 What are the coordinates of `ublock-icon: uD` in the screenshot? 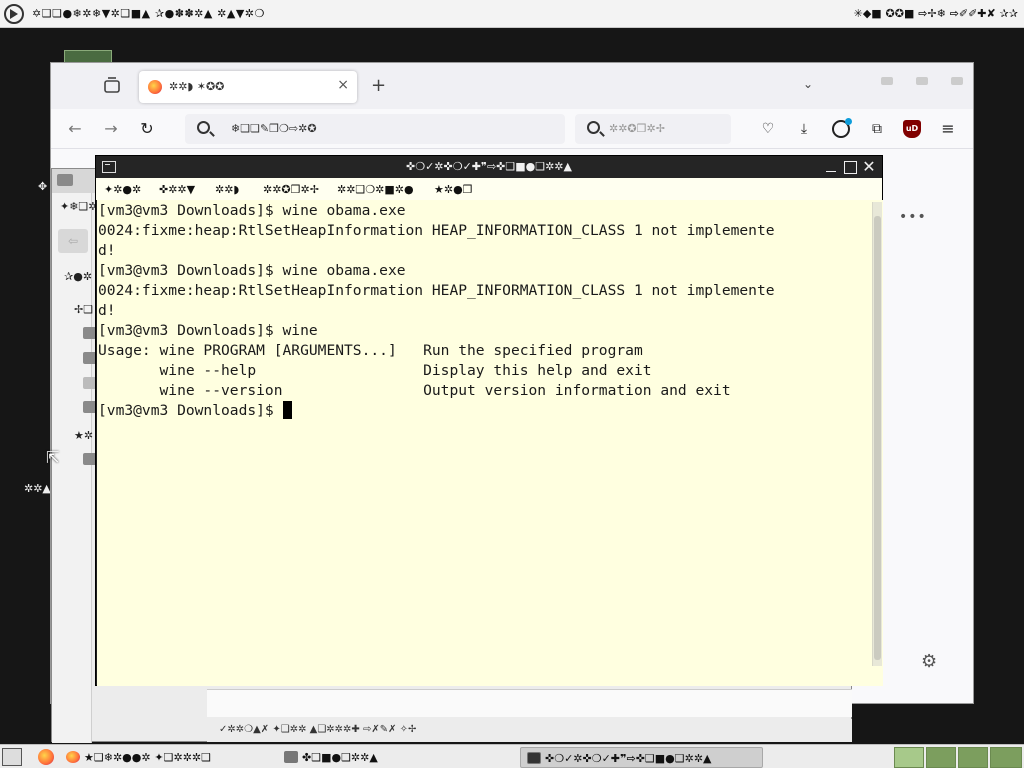 It's located at (912, 129).